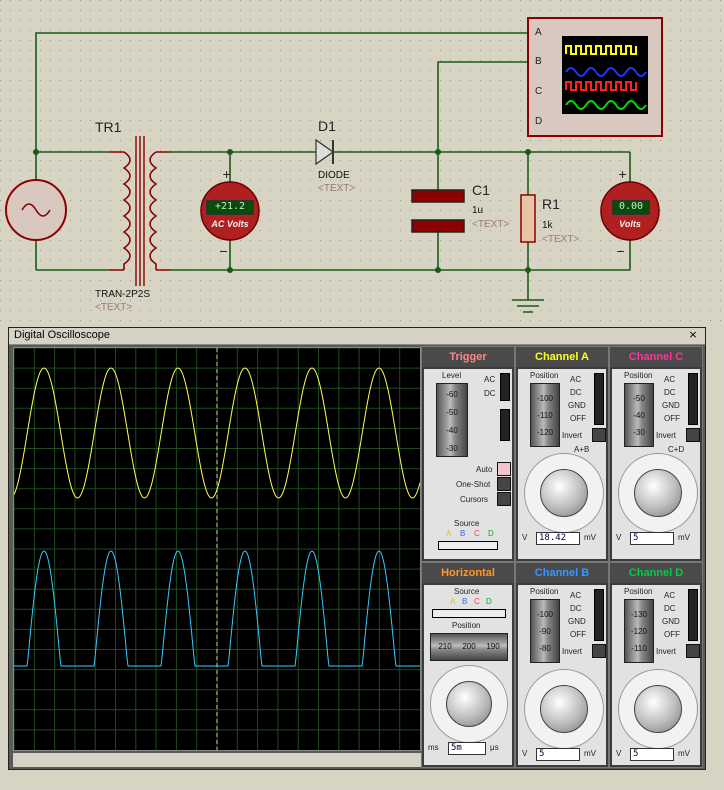 The image size is (724, 790). Describe the element at coordinates (693, 399) in the screenshot. I see `channel-c-mode-switch` at that location.